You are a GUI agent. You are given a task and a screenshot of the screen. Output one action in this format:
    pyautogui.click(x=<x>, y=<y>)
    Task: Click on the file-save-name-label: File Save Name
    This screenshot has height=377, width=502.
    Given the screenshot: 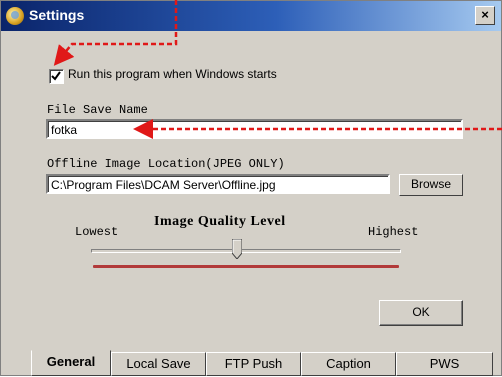 What is the action you would take?
    pyautogui.click(x=97, y=110)
    